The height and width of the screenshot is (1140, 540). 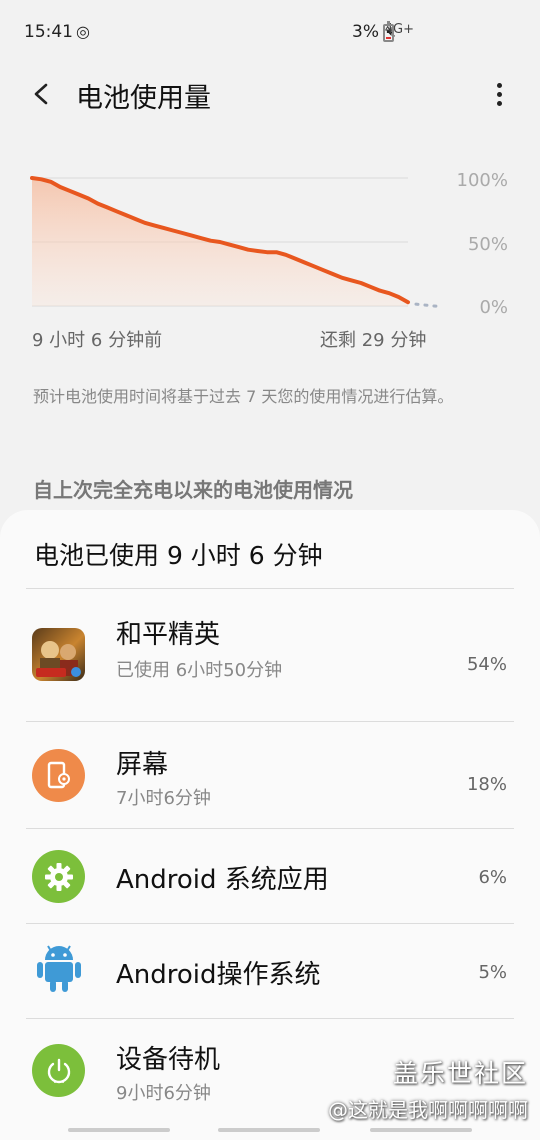 I want to click on back-arrow-icon, so click(x=41, y=94).